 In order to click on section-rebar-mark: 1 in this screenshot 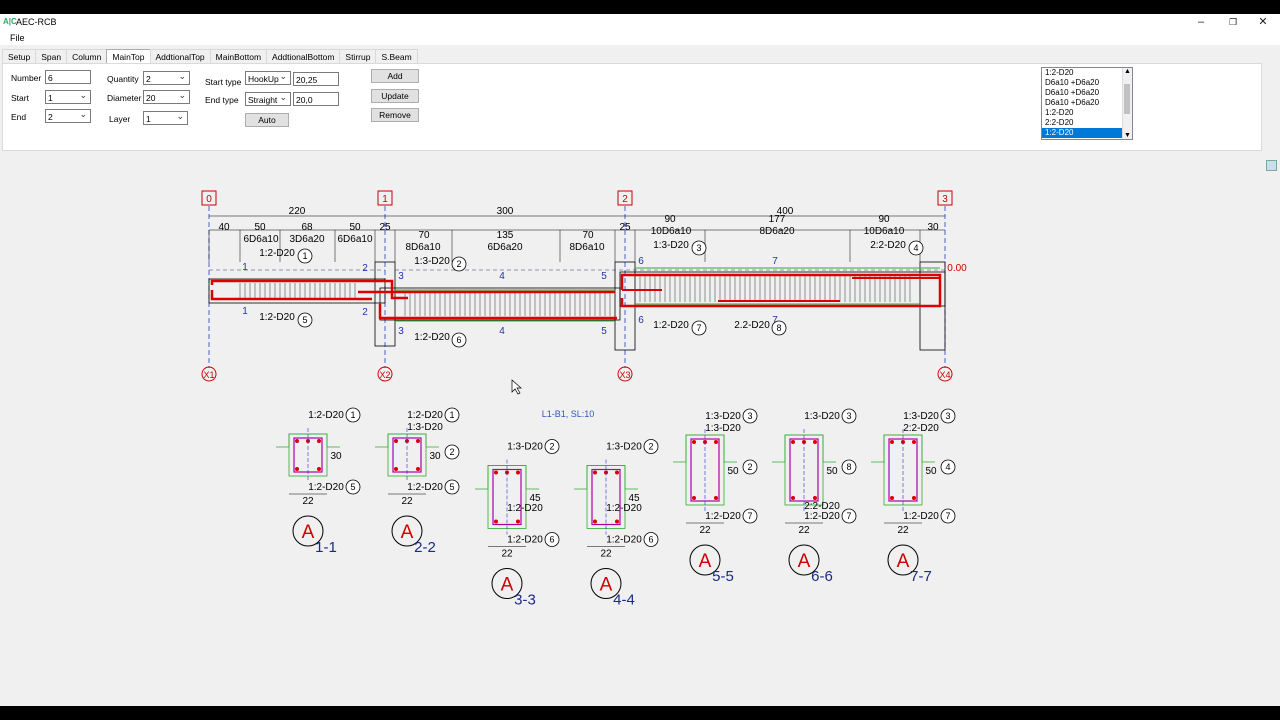, I will do `click(451, 415)`.